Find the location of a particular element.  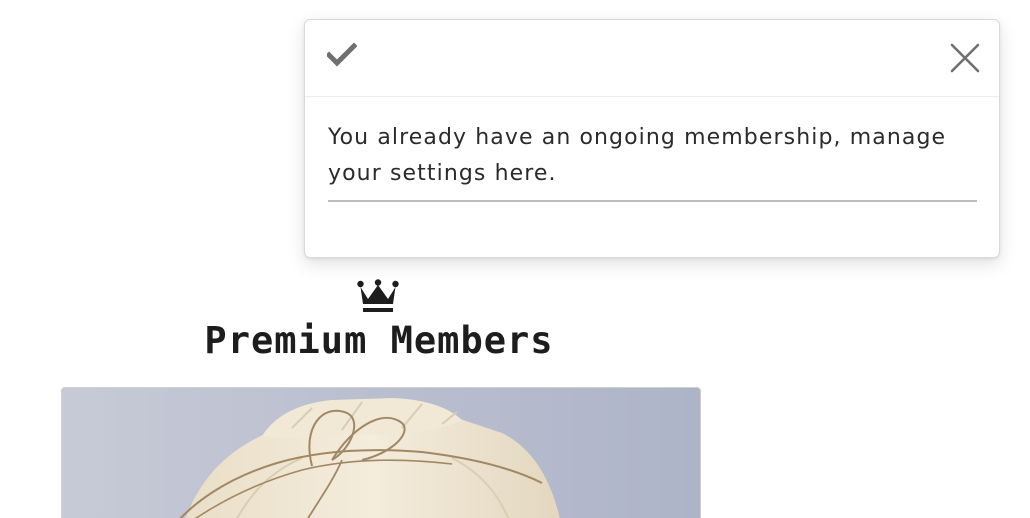

crown-icon is located at coordinates (378, 295).